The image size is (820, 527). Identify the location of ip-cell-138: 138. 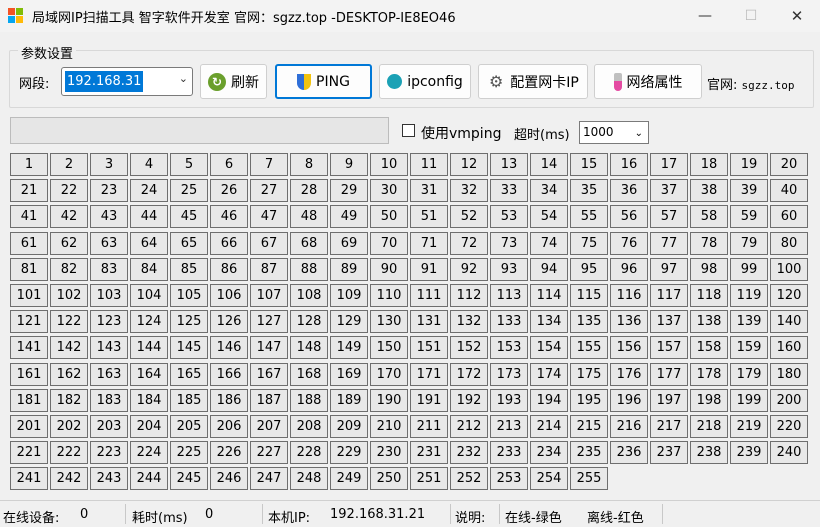
(709, 321).